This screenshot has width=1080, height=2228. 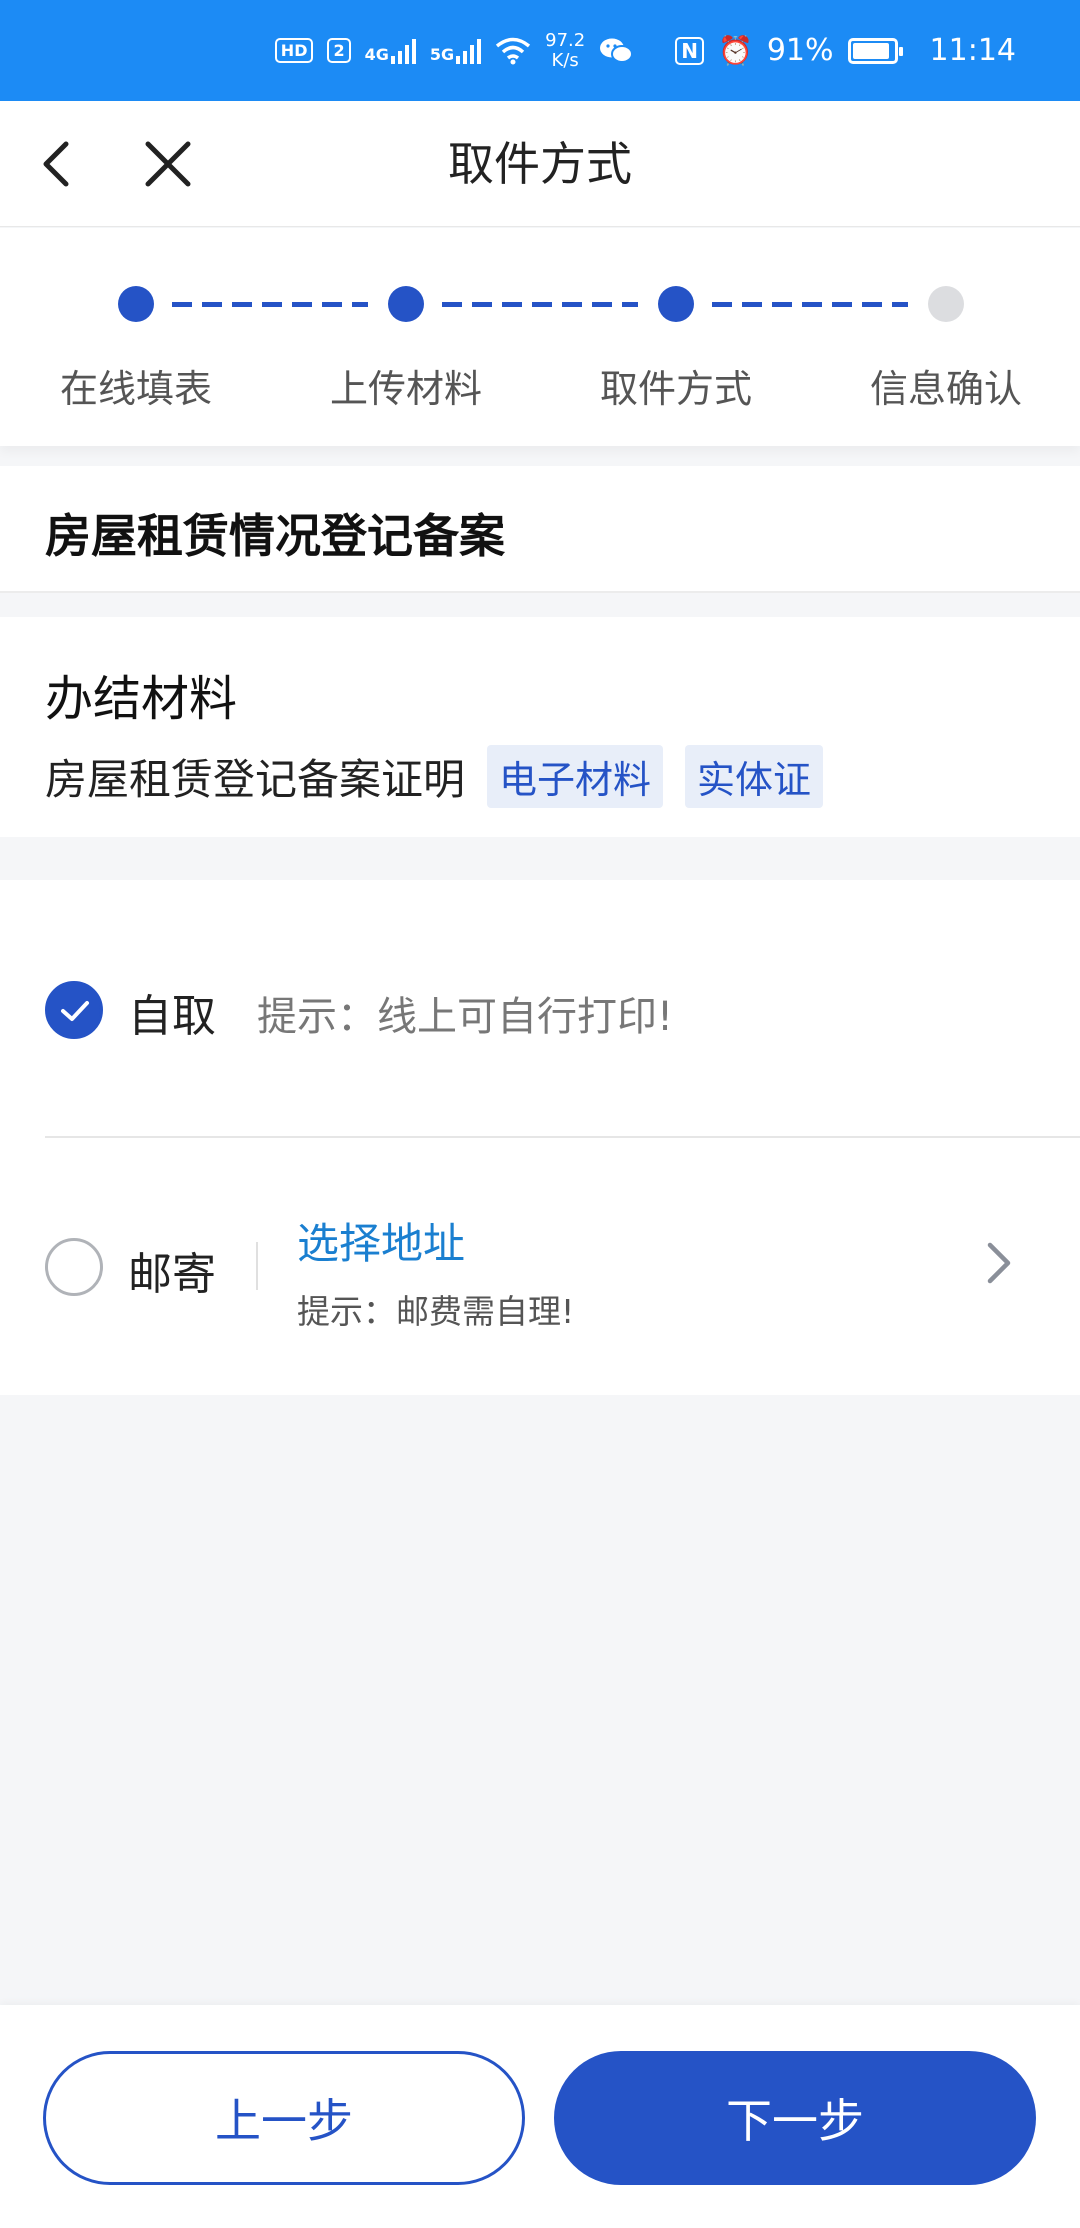 I want to click on select-address-link: 选择地址, so click(x=381, y=1240).